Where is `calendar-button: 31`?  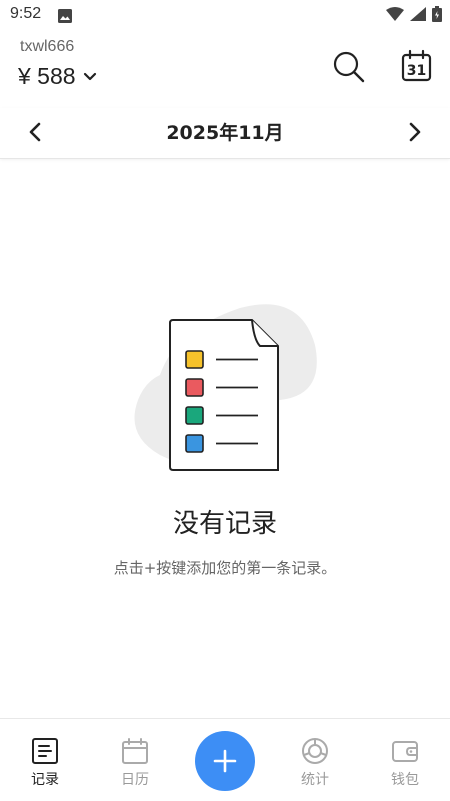 calendar-button: 31 is located at coordinates (417, 66).